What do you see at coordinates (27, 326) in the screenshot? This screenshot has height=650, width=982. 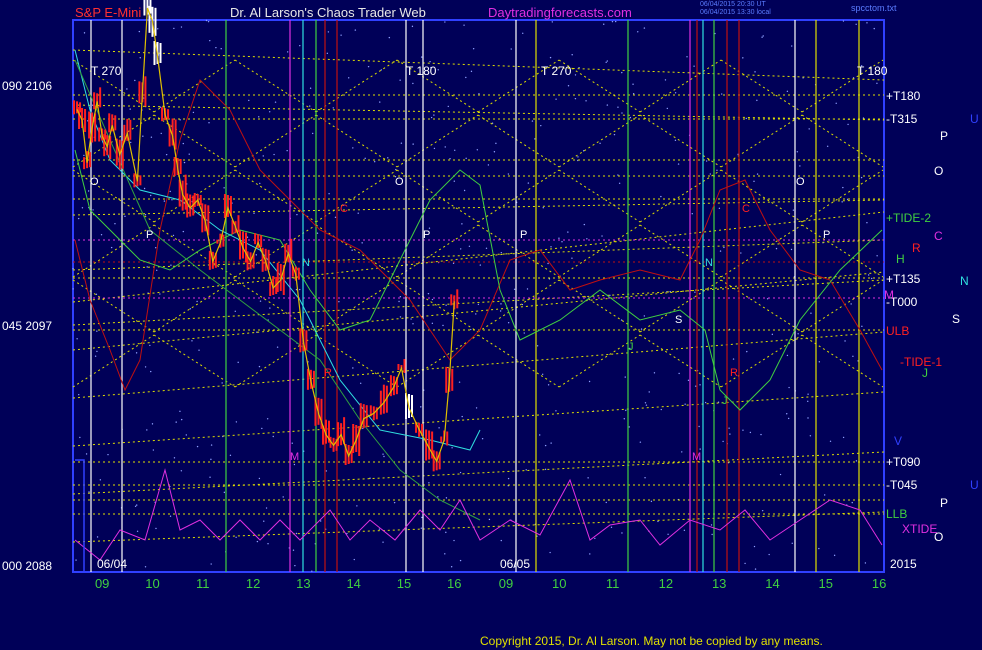 I see `y-tick-label: 045 2097` at bounding box center [27, 326].